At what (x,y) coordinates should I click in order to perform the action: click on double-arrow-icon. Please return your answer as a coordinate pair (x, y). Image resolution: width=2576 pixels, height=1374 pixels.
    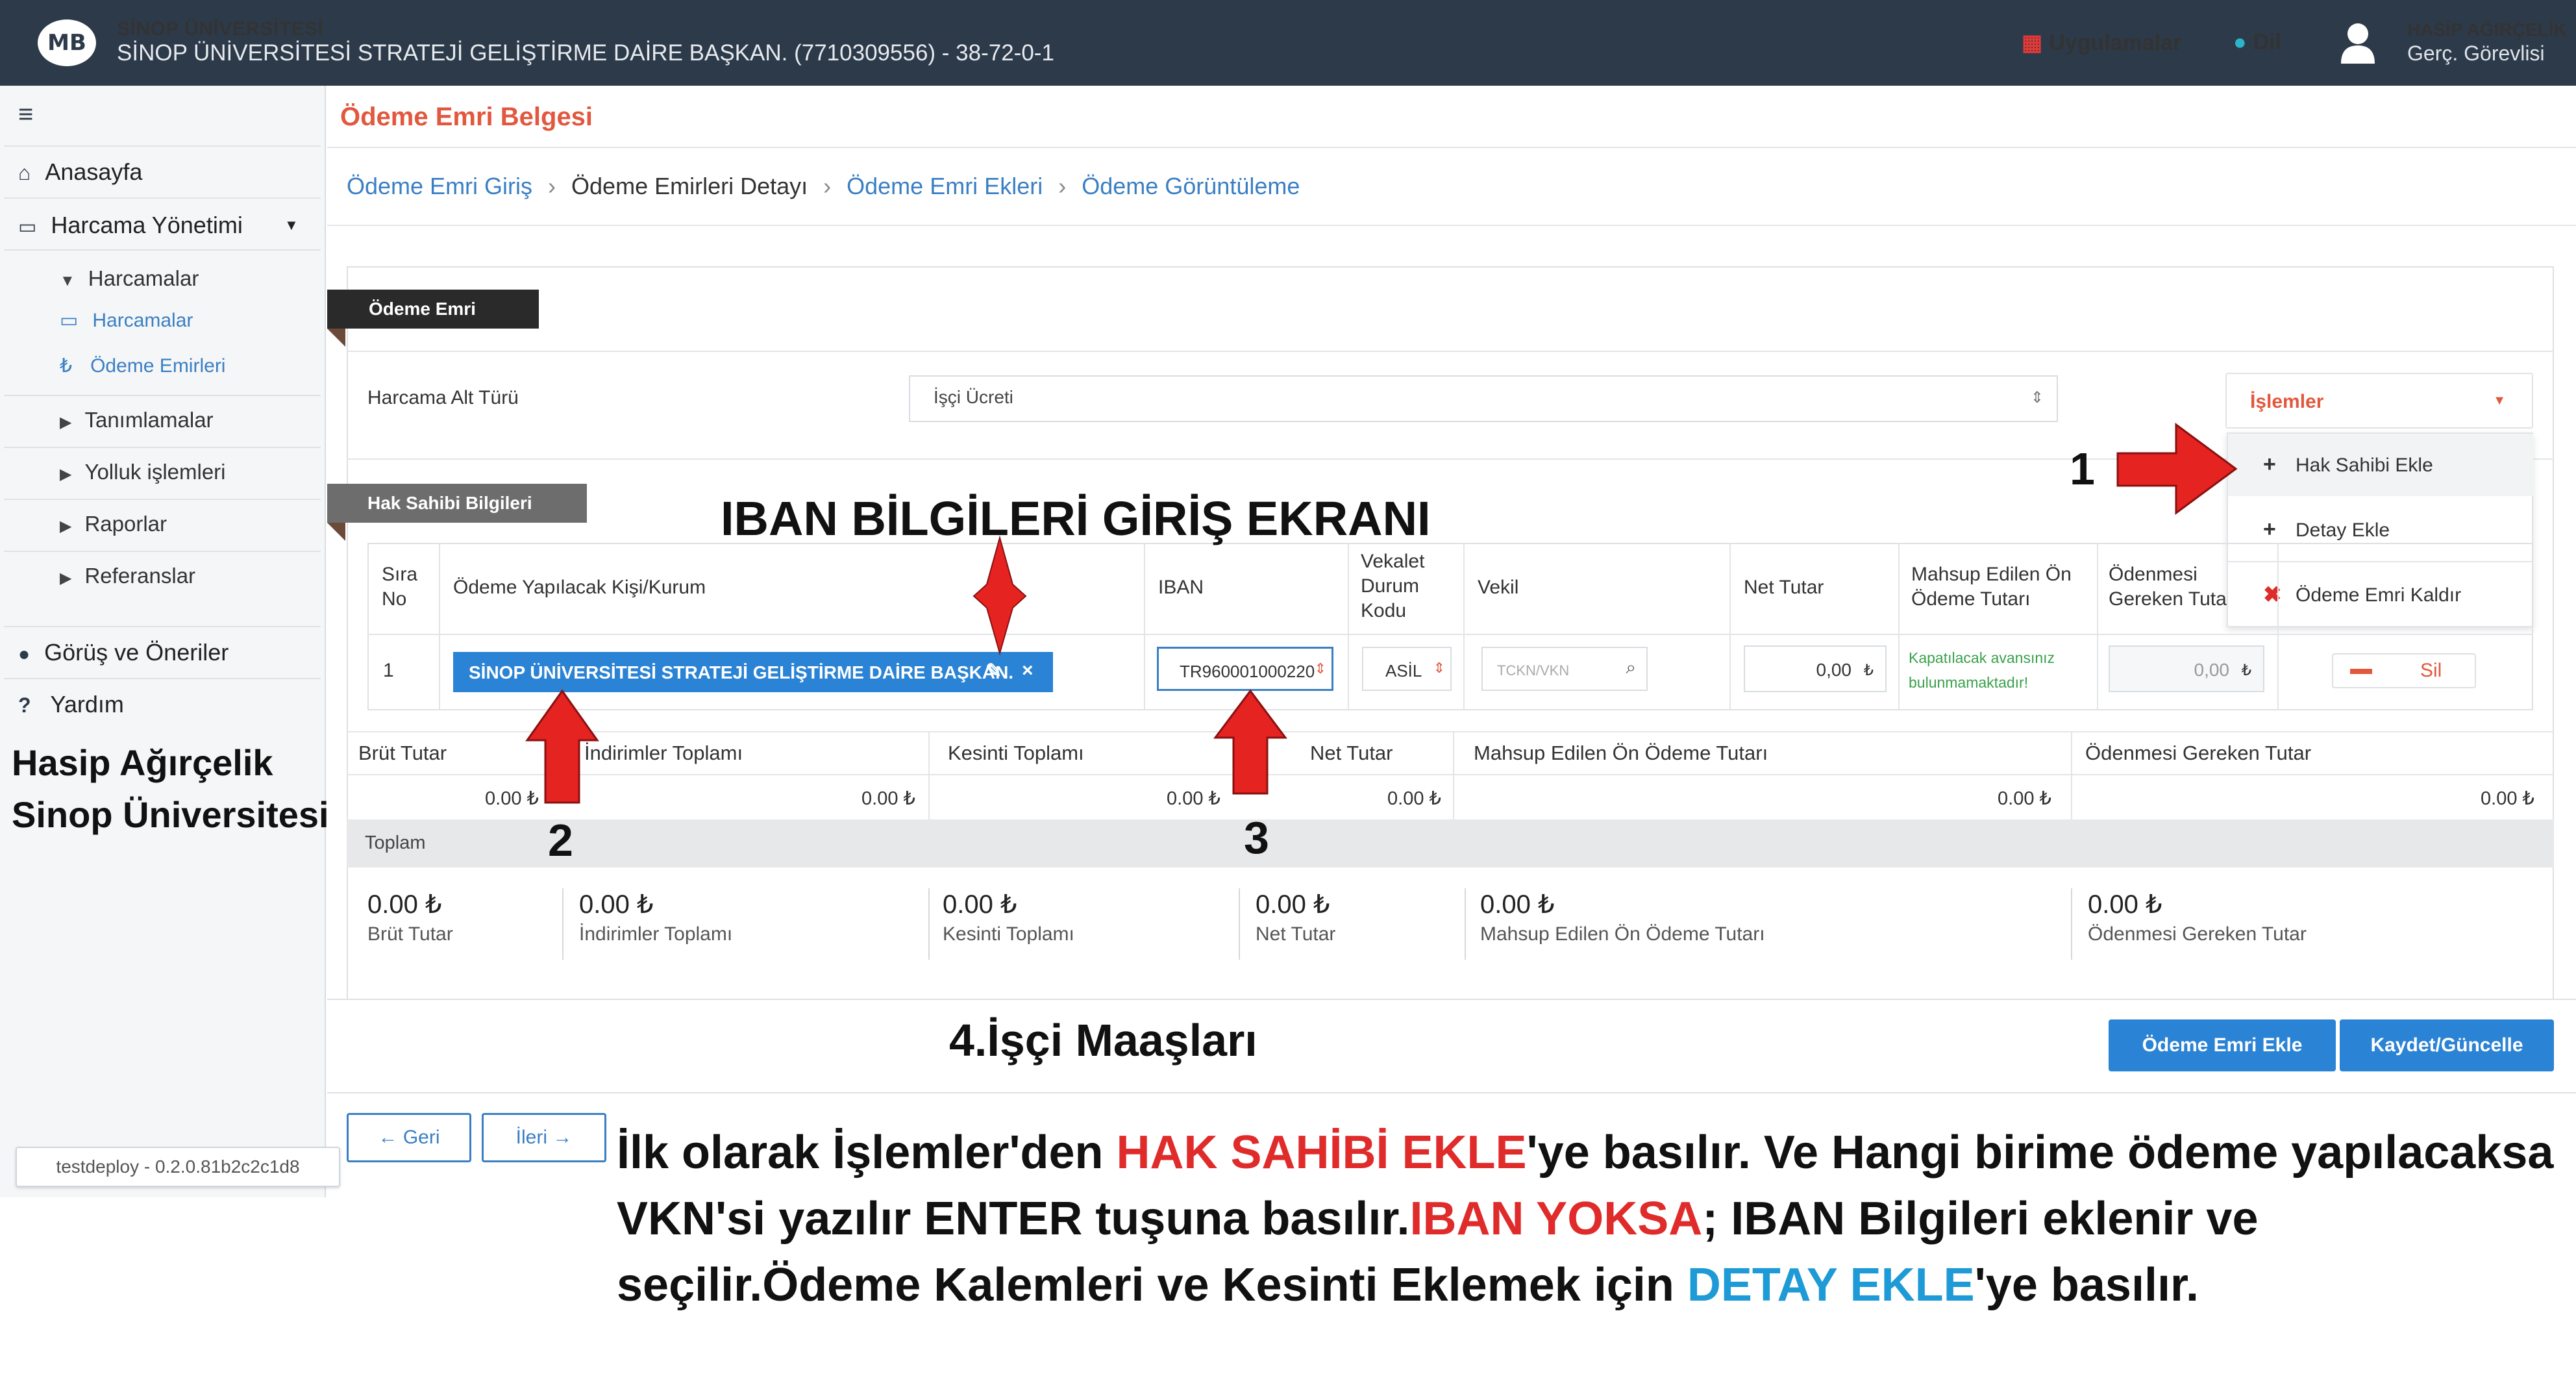
    Looking at the image, I should click on (999, 595).